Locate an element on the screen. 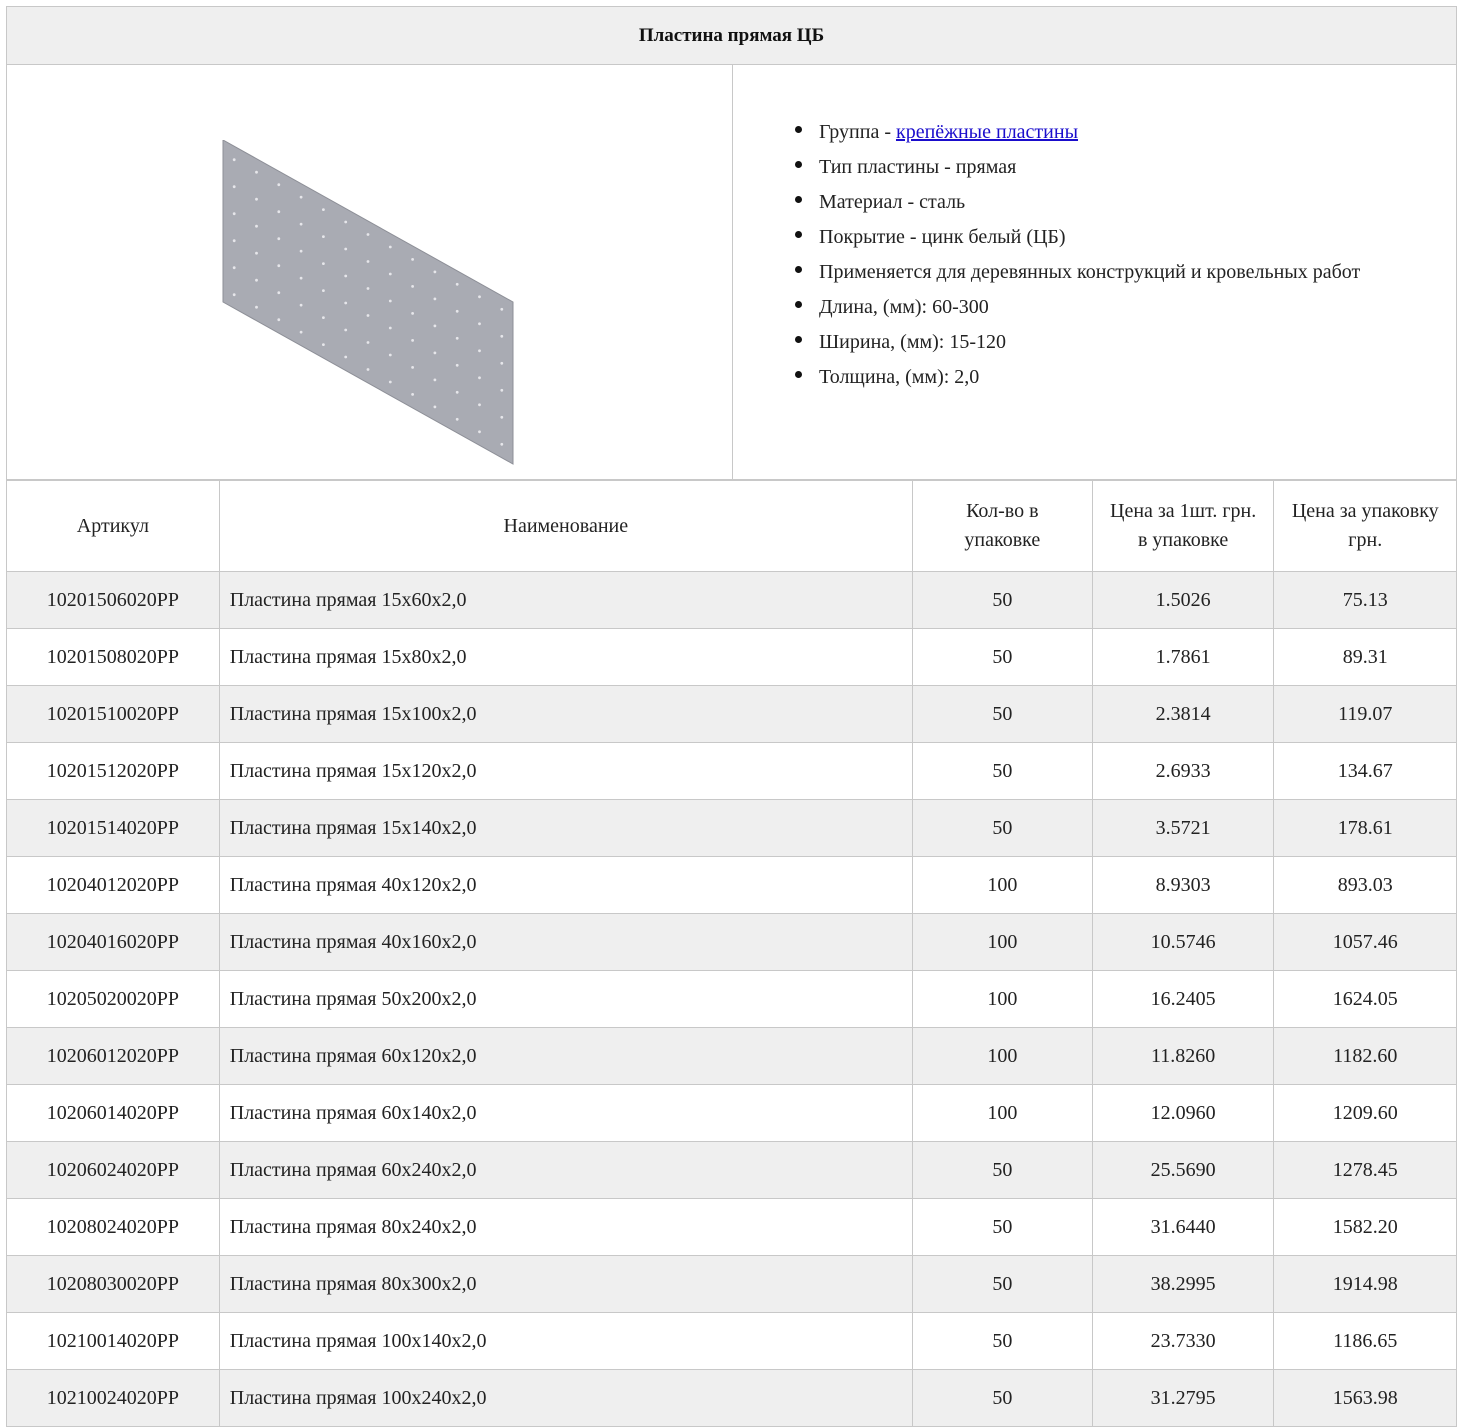 Image resolution: width=1461 pixels, height=1427 pixels. header-unit-price: Цена за 1шт. грн. в упаковке is located at coordinates (1183, 526).